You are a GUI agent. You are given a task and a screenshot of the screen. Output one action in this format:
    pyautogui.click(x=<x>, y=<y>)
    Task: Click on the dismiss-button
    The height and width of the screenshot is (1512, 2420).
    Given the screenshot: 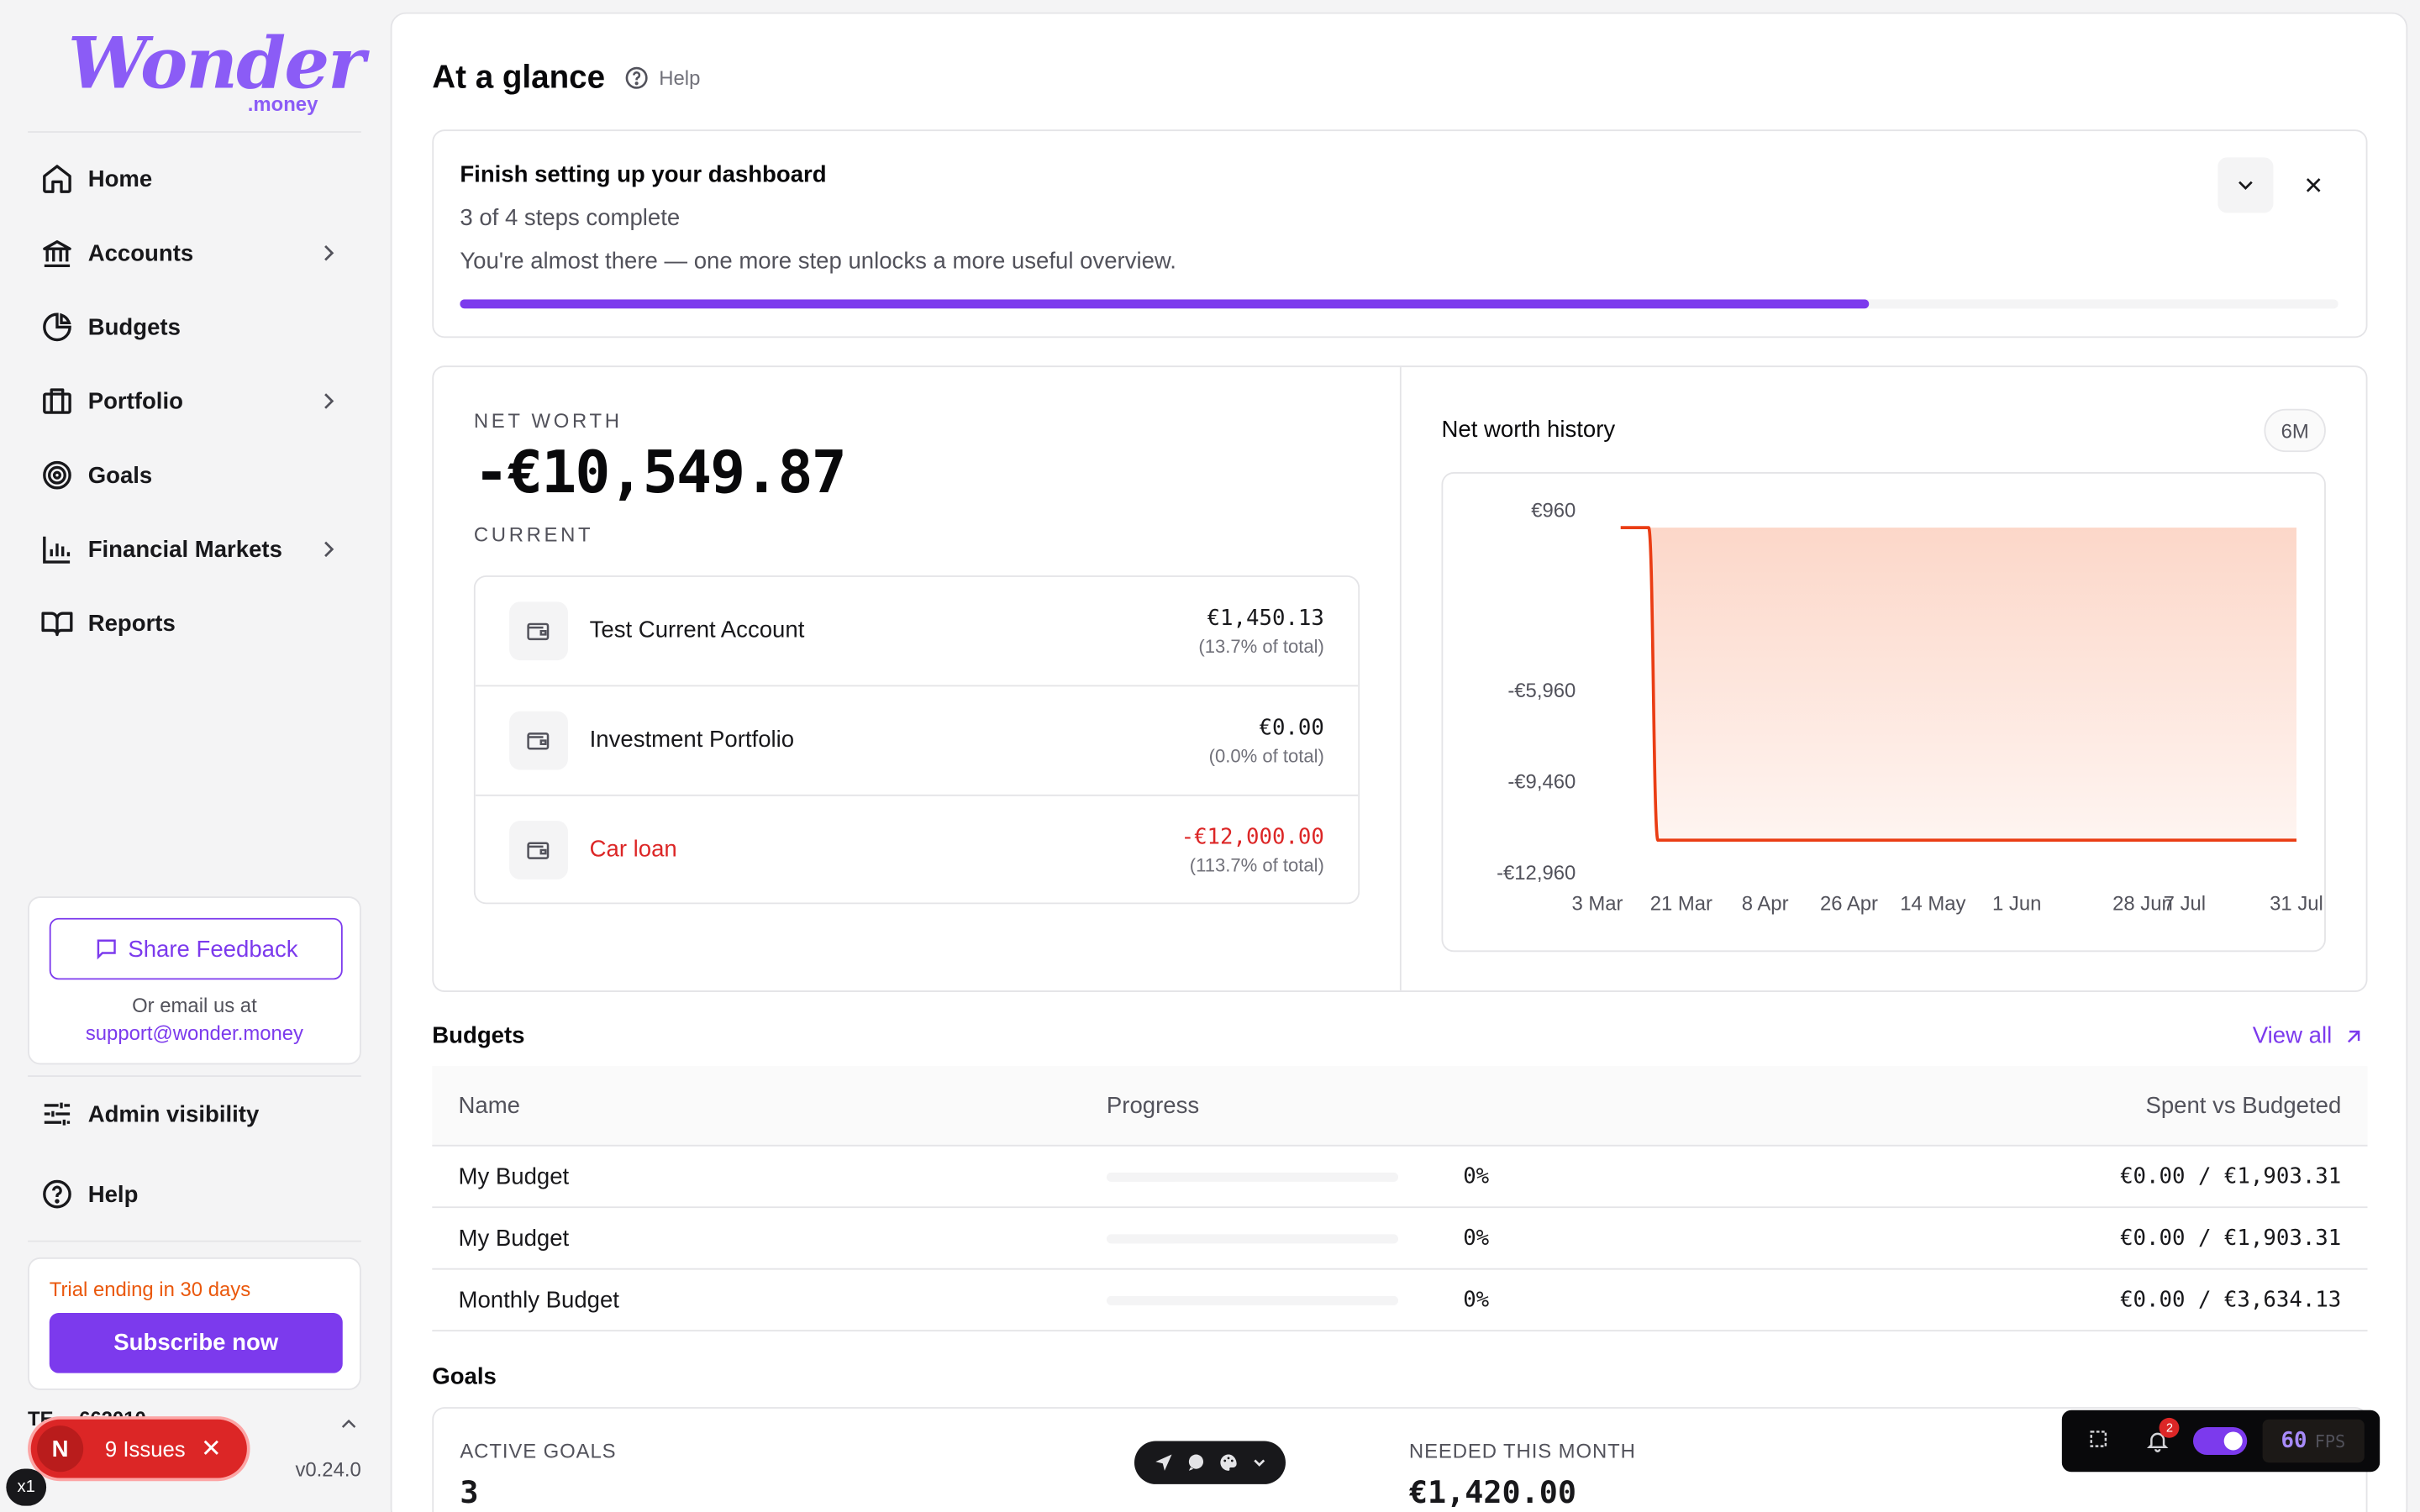 What is the action you would take?
    pyautogui.click(x=2313, y=184)
    